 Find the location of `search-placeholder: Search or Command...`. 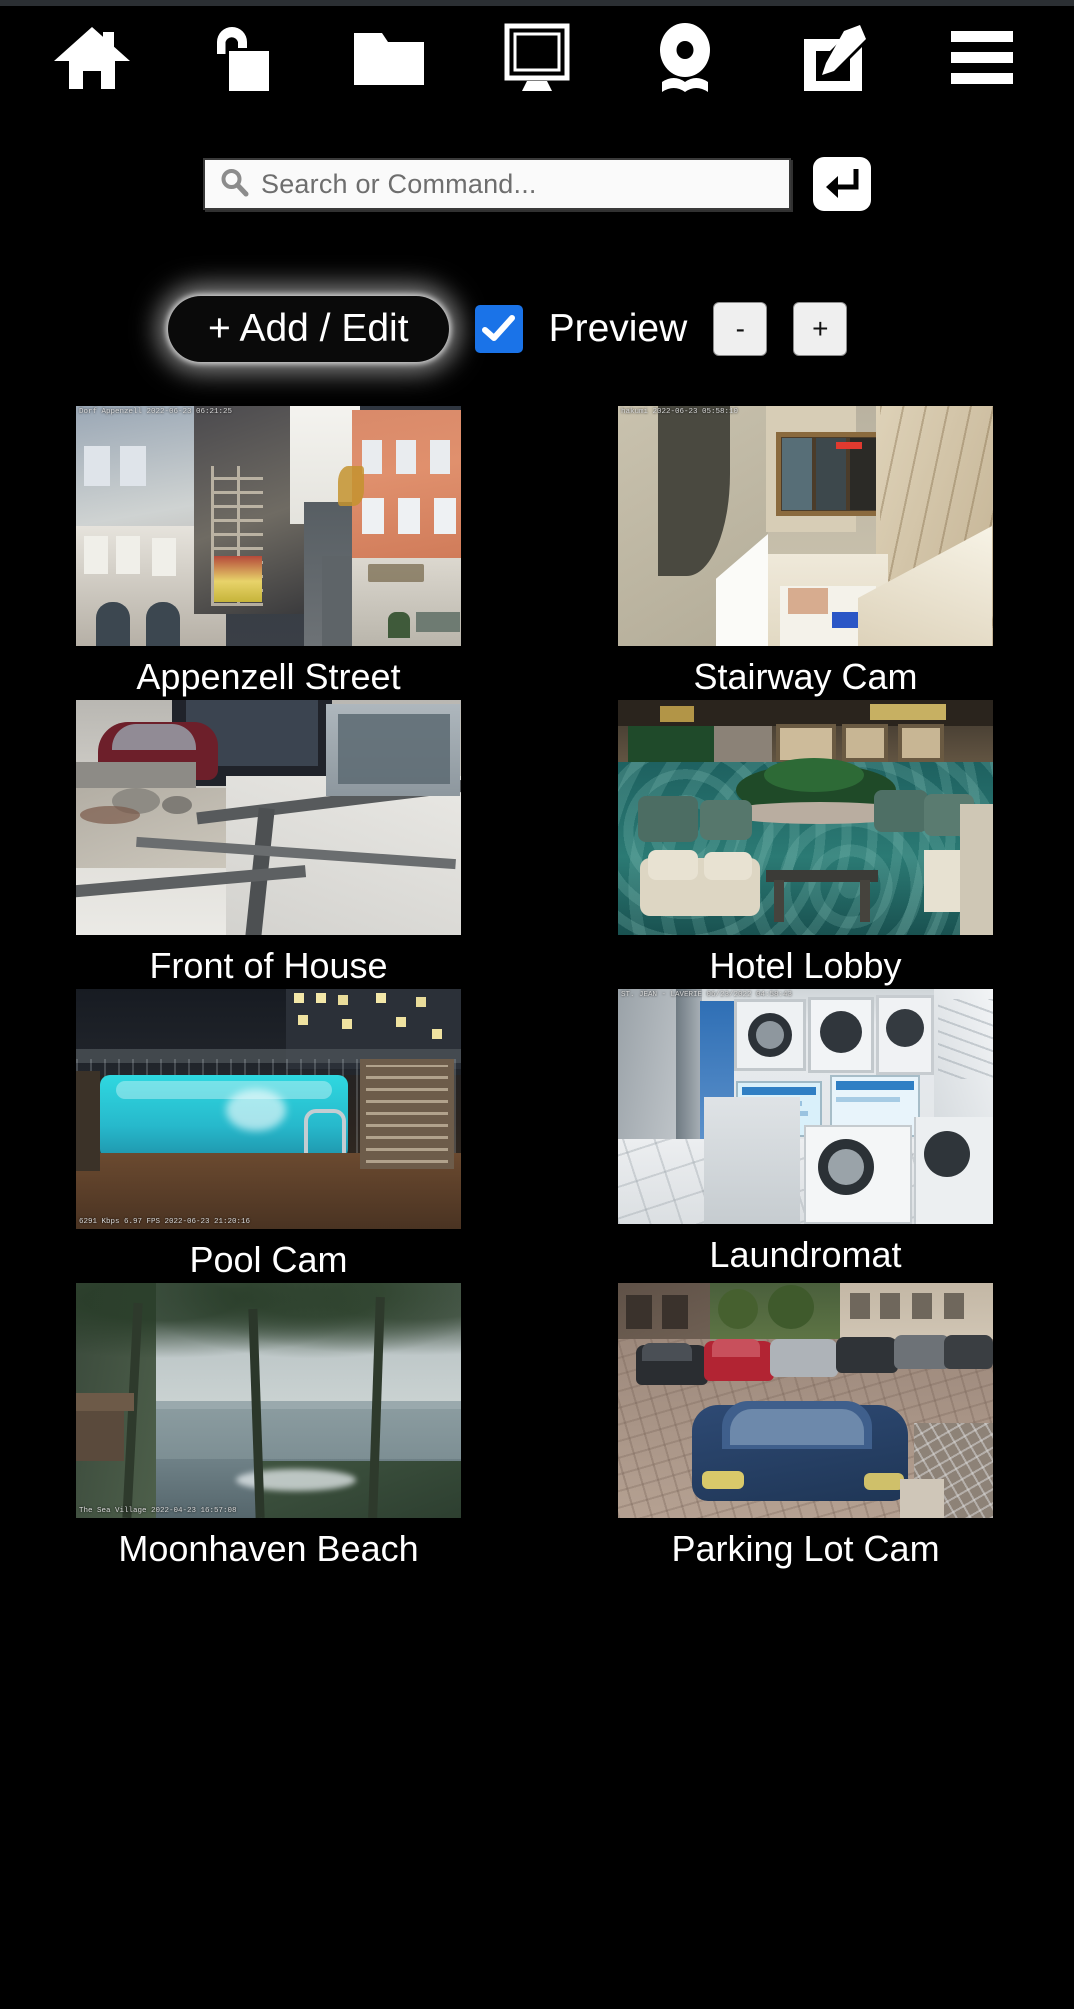

search-placeholder: Search or Command... is located at coordinates (399, 183).